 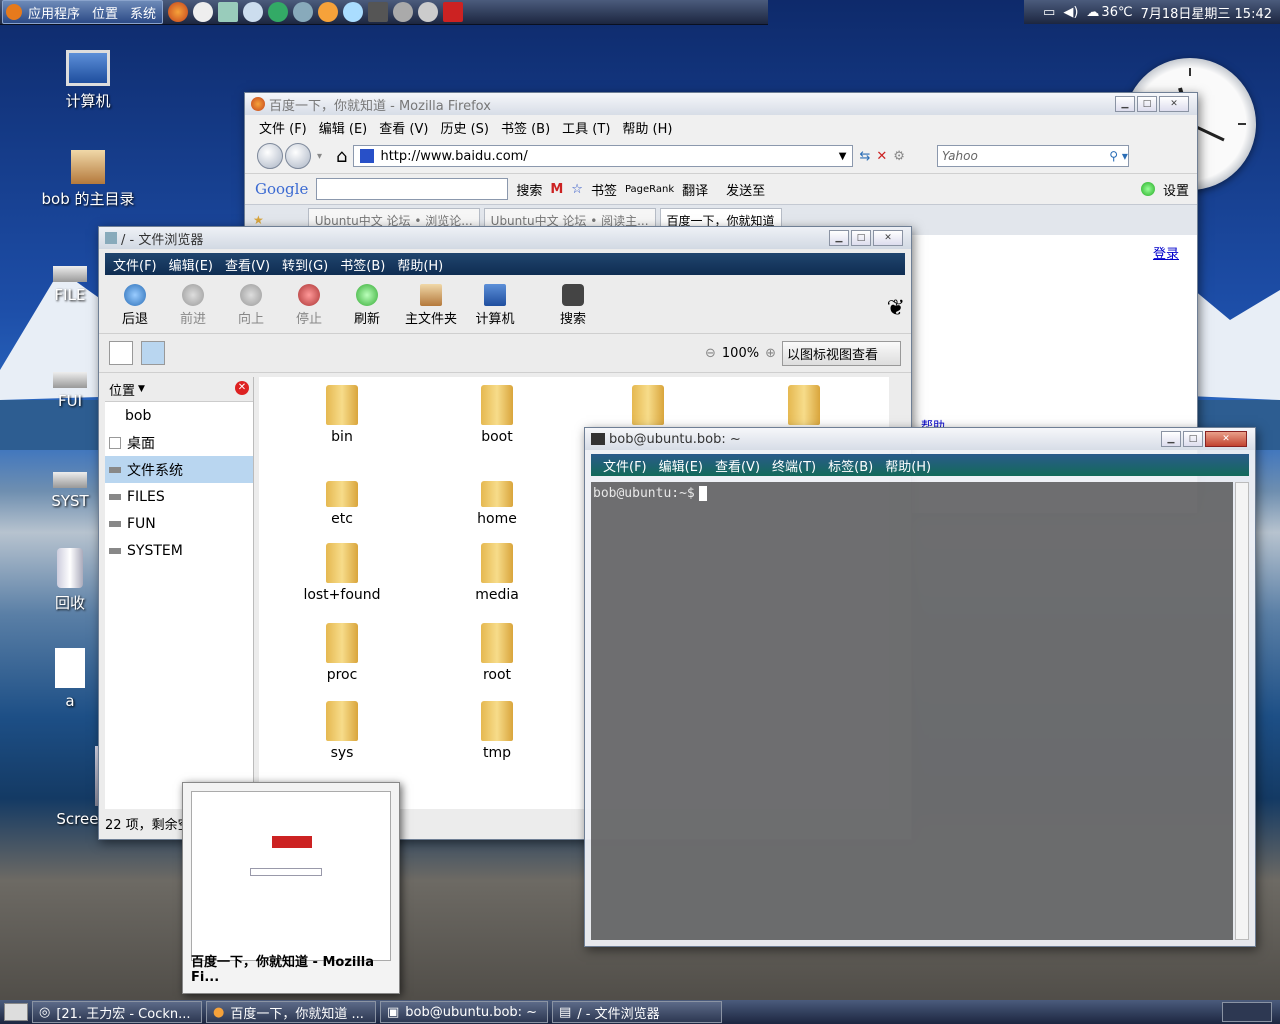 What do you see at coordinates (342, 731) in the screenshot?
I see `folder-item: sys` at bounding box center [342, 731].